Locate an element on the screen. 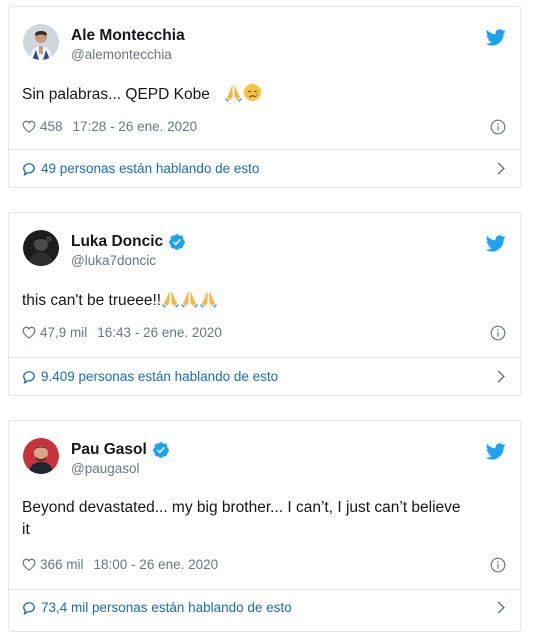 This screenshot has width=543, height=632. conversation-link: 9.409 personas están hablando de esto is located at coordinates (264, 376).